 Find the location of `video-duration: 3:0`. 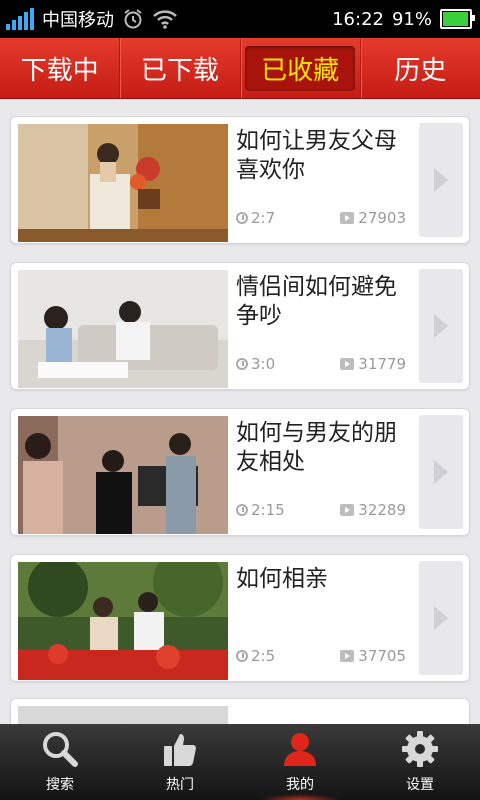

video-duration: 3:0 is located at coordinates (263, 364).